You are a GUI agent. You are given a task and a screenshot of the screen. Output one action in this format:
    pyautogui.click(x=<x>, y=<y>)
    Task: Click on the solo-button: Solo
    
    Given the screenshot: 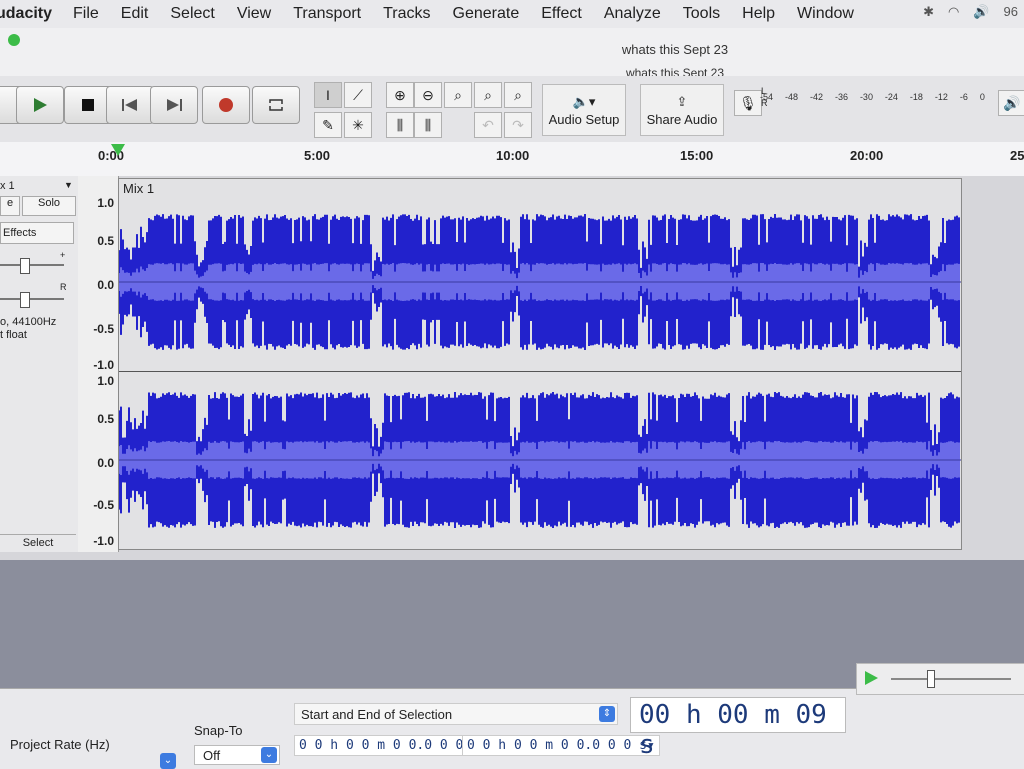 What is the action you would take?
    pyautogui.click(x=49, y=206)
    